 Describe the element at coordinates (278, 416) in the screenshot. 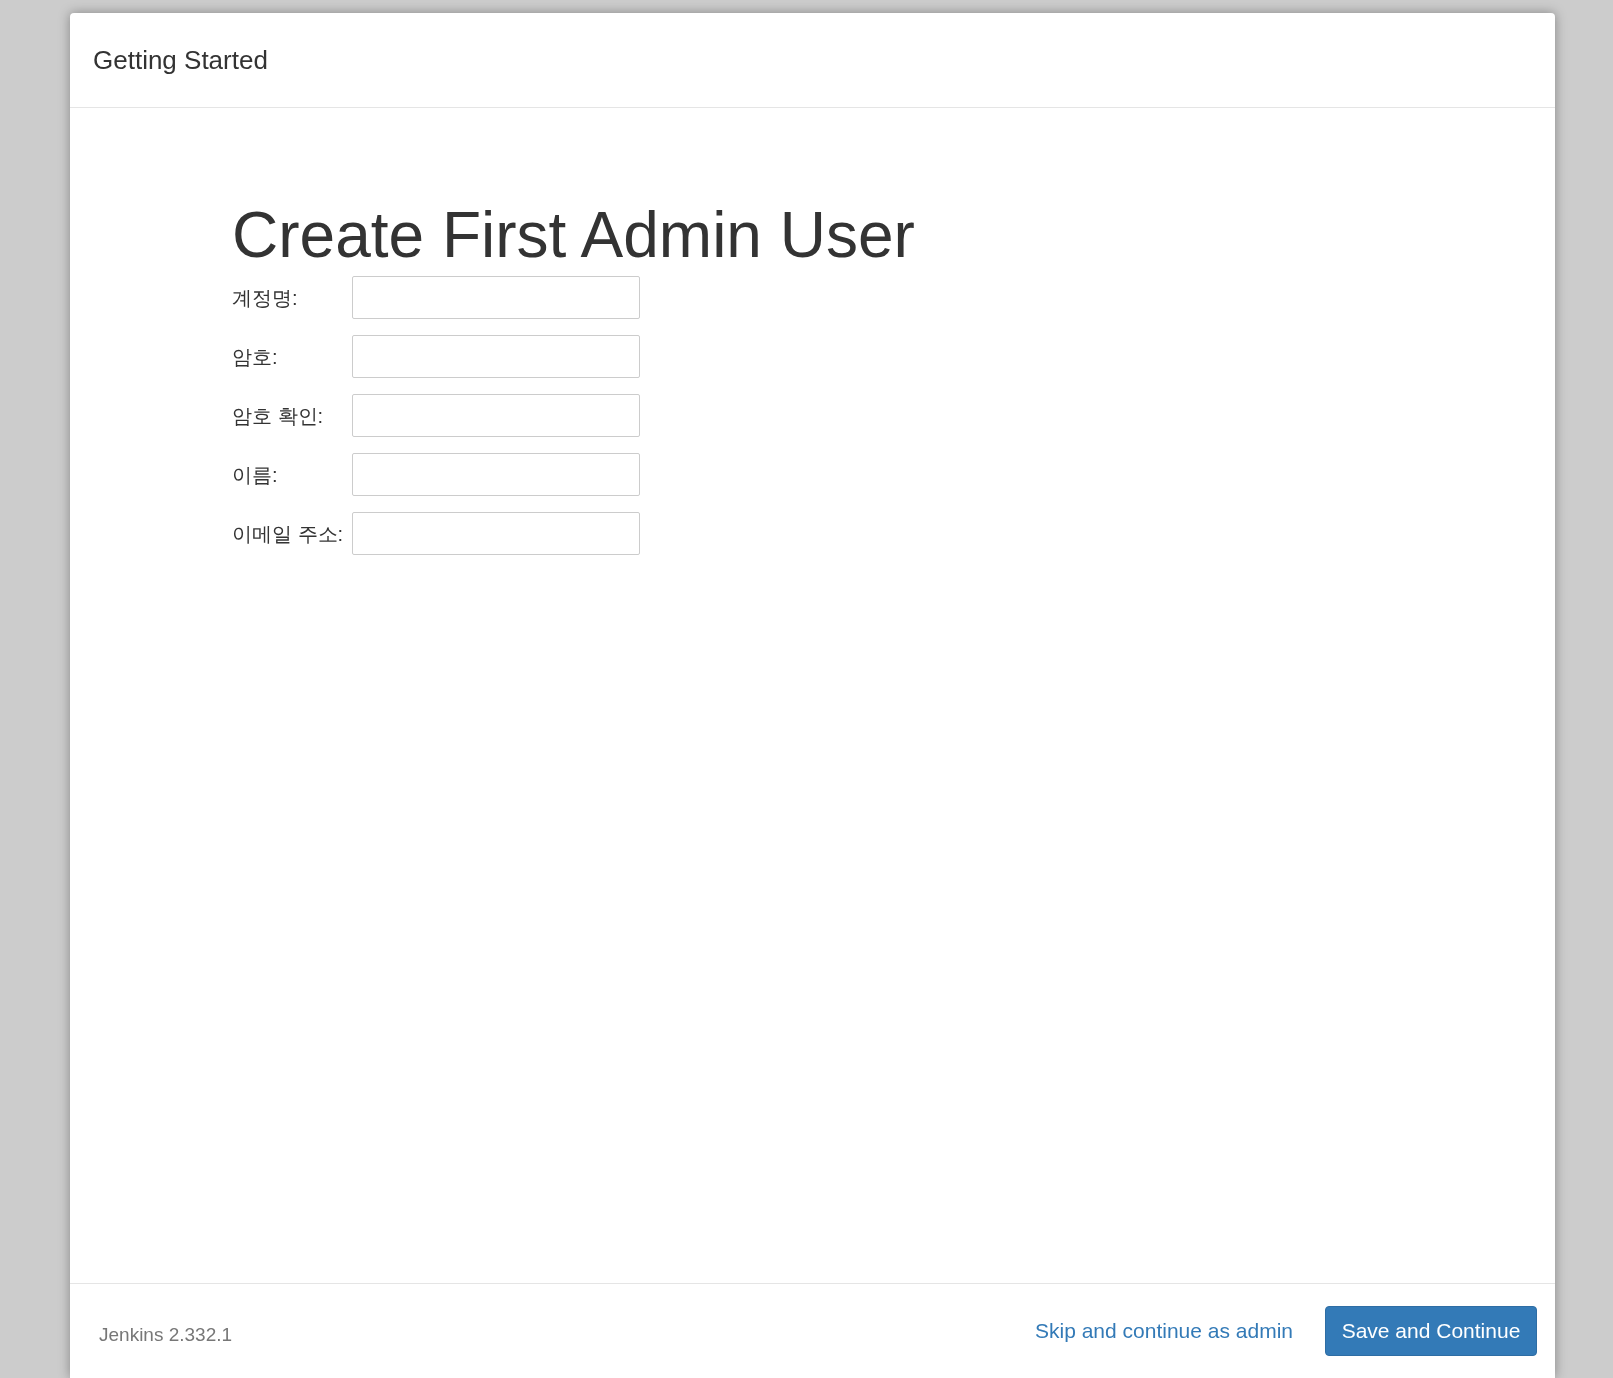

I see `field-label: 암호 확인:` at that location.